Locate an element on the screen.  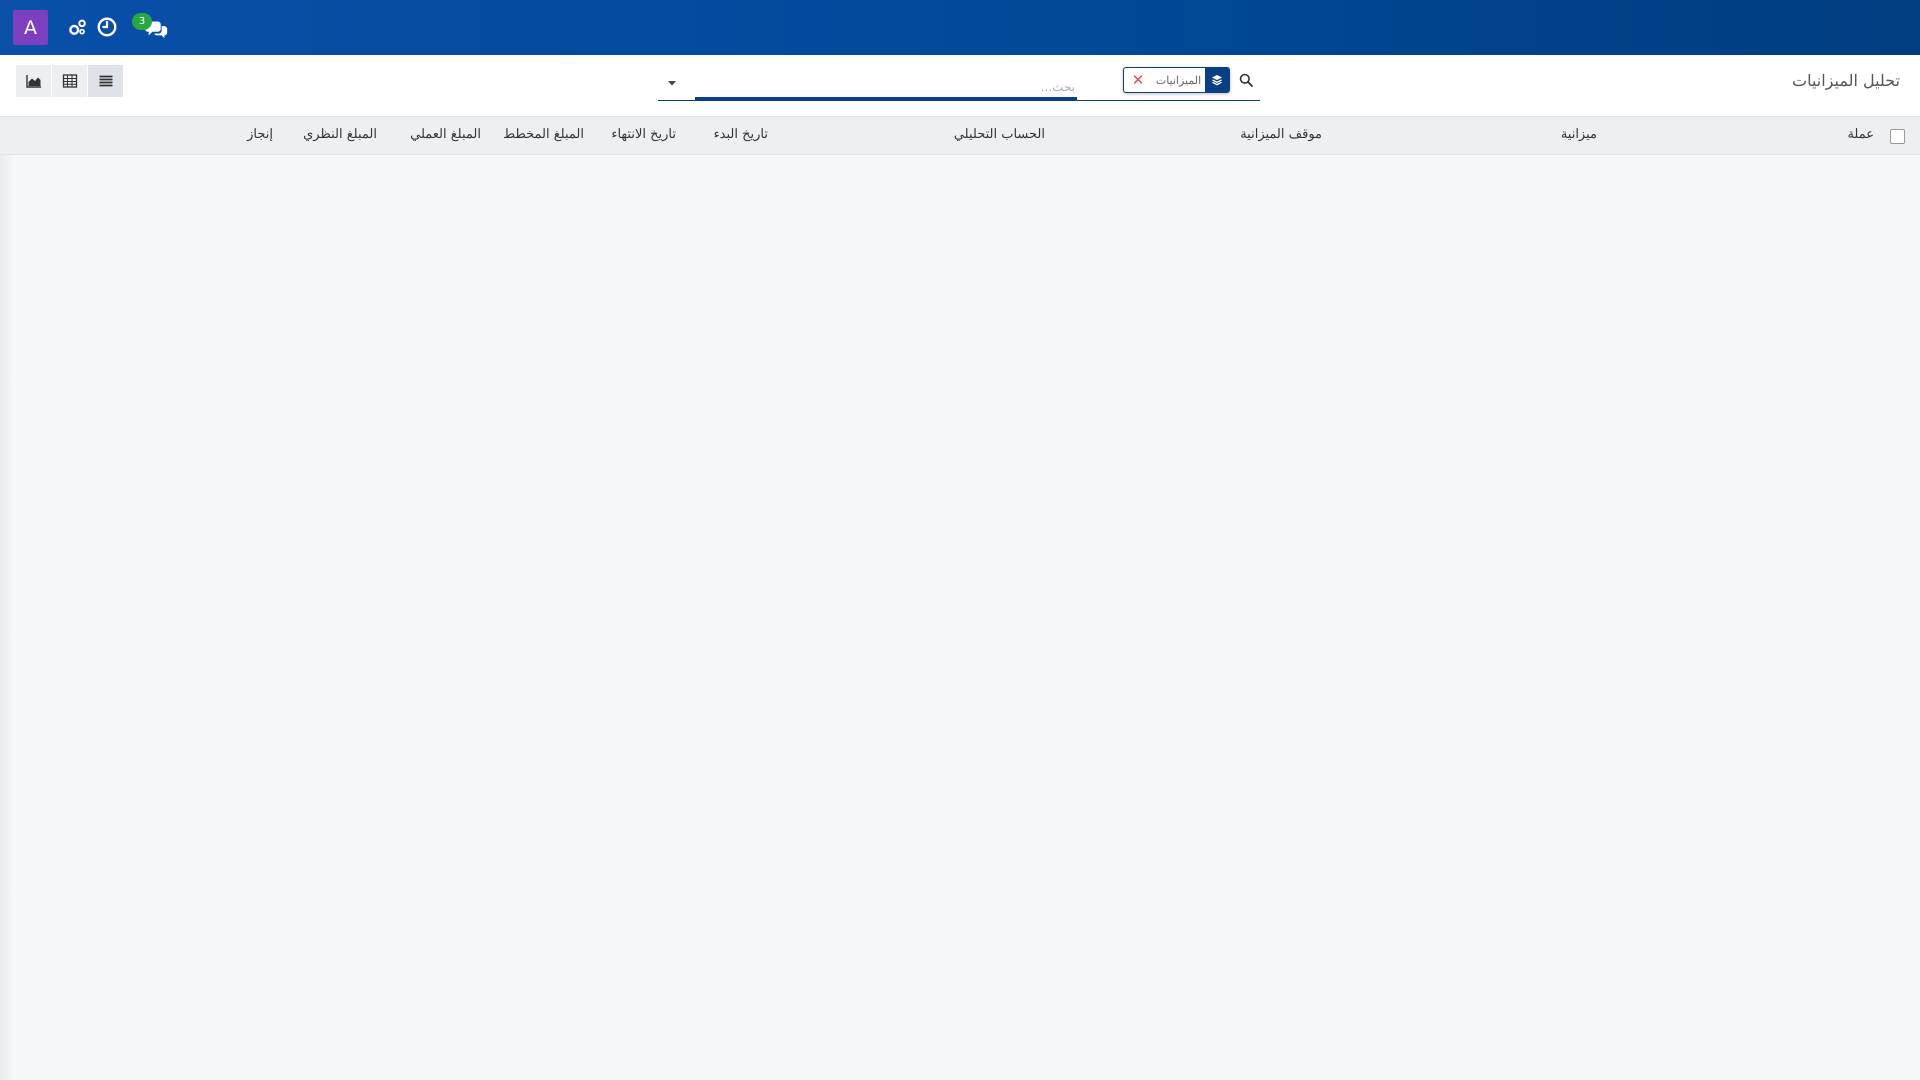
layers-icon is located at coordinates (1217, 80).